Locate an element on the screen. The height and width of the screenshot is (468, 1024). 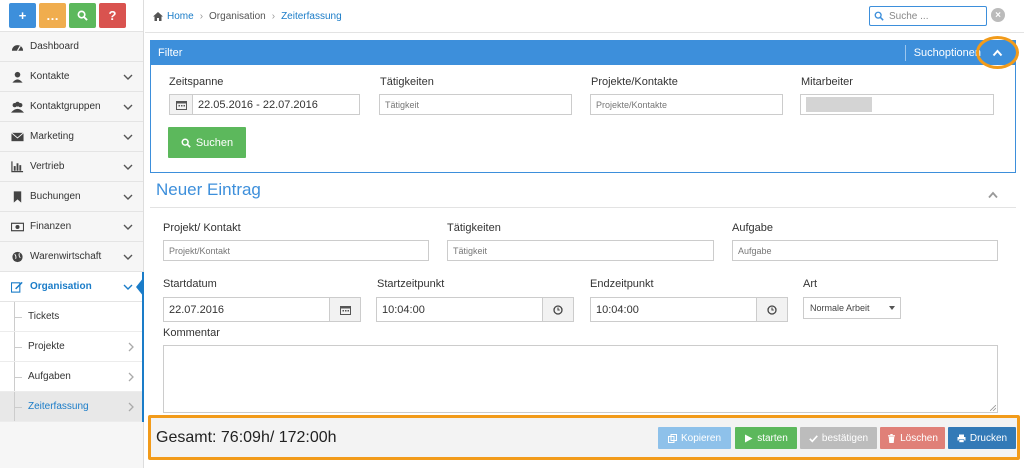
sidebar-item-kontaktgruppen: Kontaktgruppen is located at coordinates (71, 107).